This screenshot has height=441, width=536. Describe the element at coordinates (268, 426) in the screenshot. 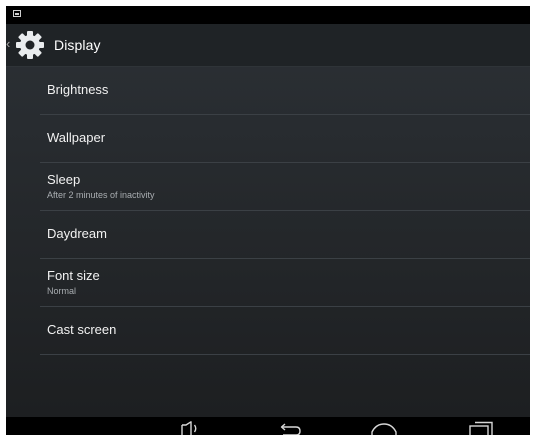

I see `navigation-bar` at that location.